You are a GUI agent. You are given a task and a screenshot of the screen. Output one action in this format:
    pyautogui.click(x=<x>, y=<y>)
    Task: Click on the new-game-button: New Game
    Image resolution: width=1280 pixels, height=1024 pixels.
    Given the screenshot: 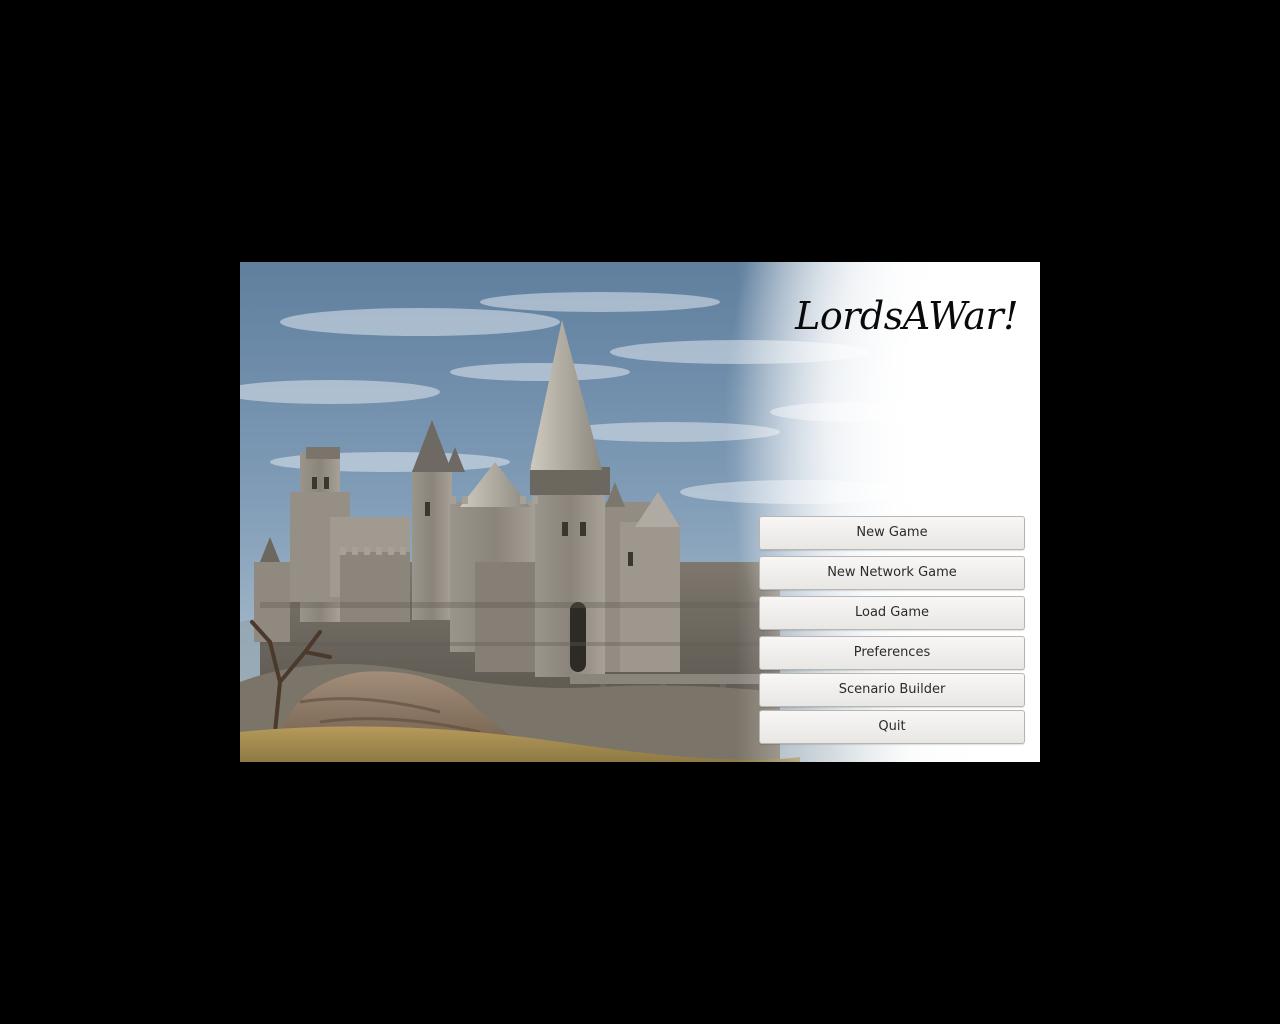 What is the action you would take?
    pyautogui.click(x=892, y=533)
    